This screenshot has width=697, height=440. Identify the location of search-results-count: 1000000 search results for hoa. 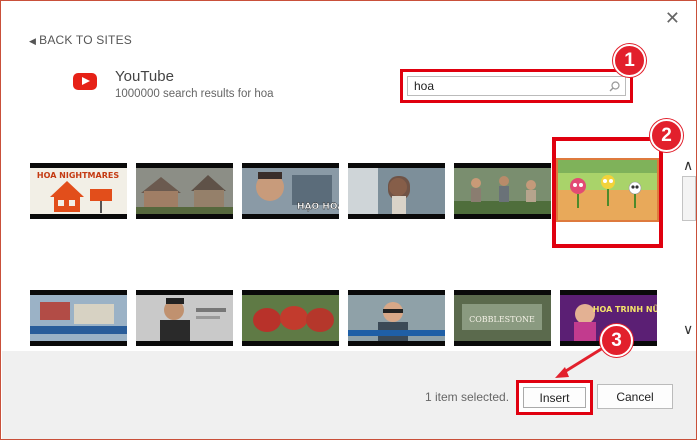
(194, 94).